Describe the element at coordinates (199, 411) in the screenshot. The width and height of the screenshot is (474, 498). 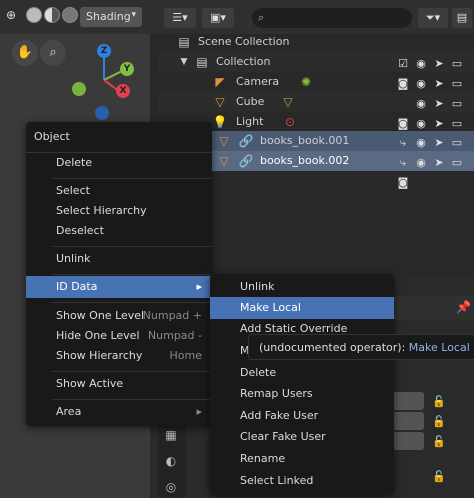
I see `submenu-arrow-icon: ▸` at that location.